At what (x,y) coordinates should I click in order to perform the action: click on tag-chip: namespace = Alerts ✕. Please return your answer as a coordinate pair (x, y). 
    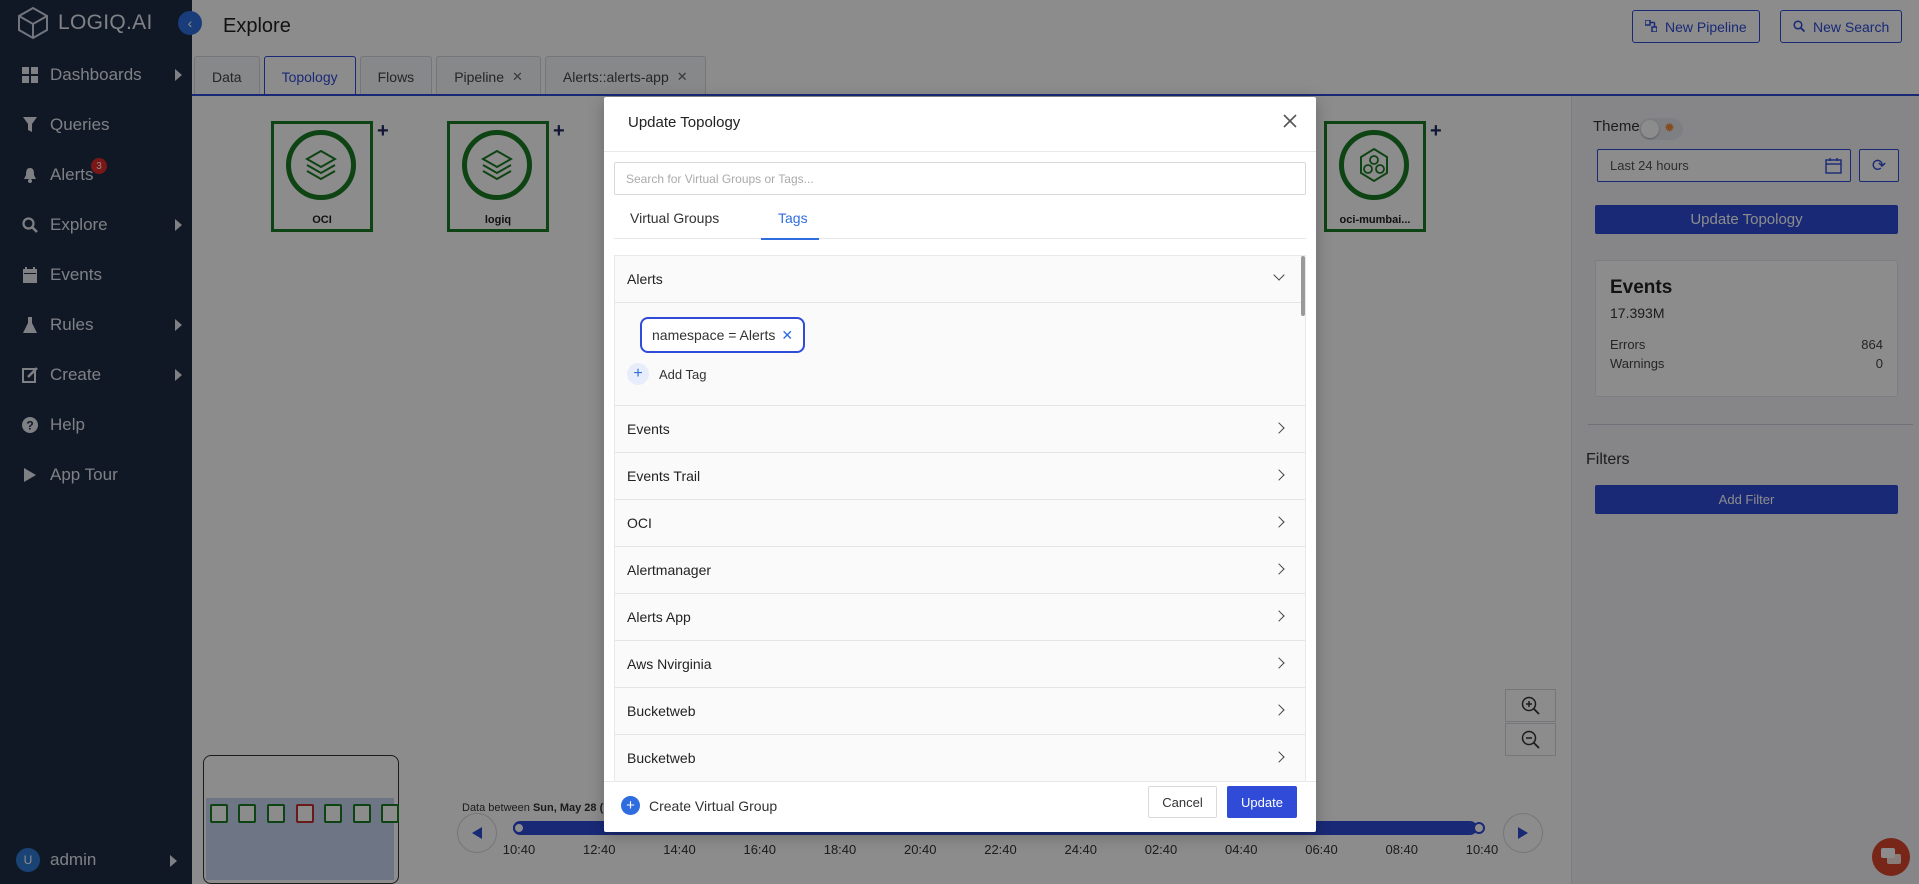
    Looking at the image, I should click on (723, 335).